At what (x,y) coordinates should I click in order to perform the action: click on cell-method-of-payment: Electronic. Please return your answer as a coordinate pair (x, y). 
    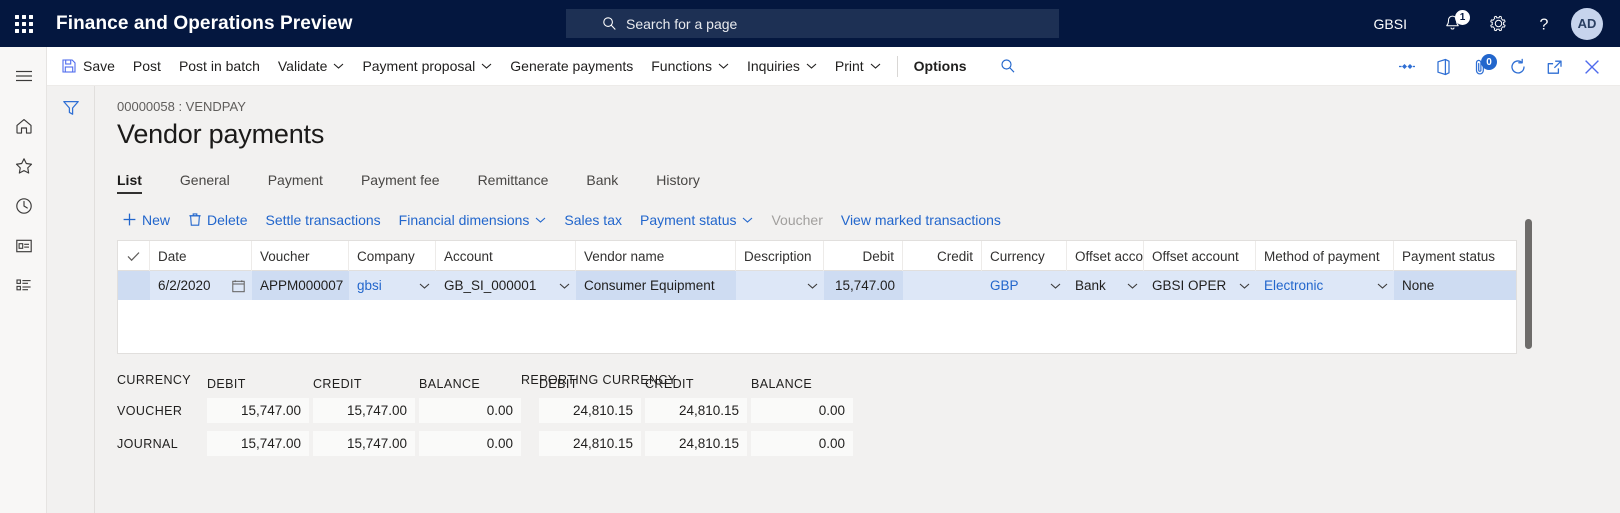
    Looking at the image, I should click on (1325, 285).